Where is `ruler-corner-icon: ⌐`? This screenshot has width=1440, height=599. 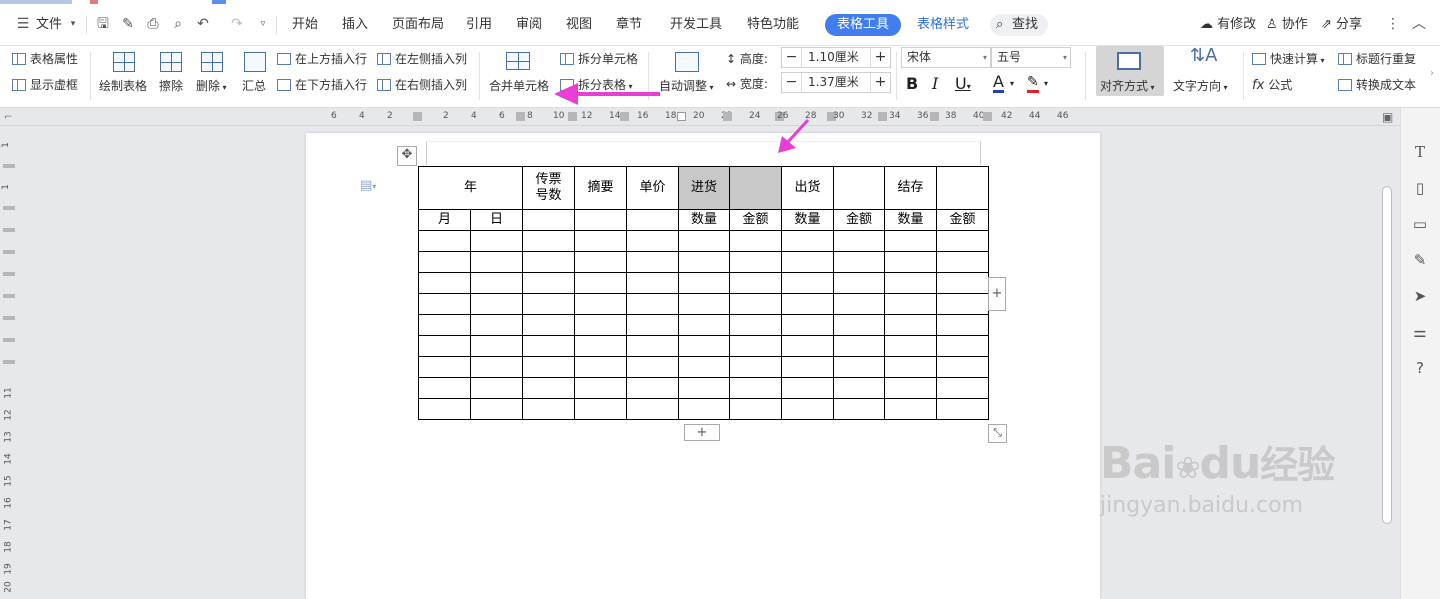 ruler-corner-icon: ⌐ is located at coordinates (8, 117).